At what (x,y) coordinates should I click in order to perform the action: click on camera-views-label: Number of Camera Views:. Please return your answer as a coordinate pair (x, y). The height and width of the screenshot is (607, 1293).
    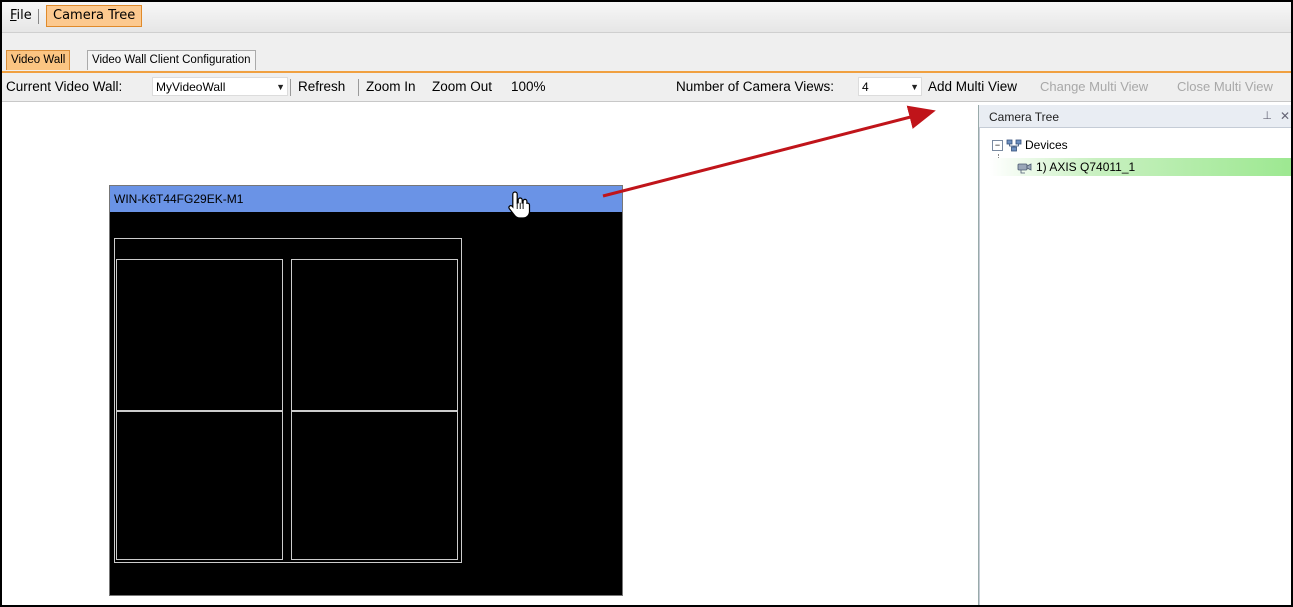
    Looking at the image, I should click on (755, 86).